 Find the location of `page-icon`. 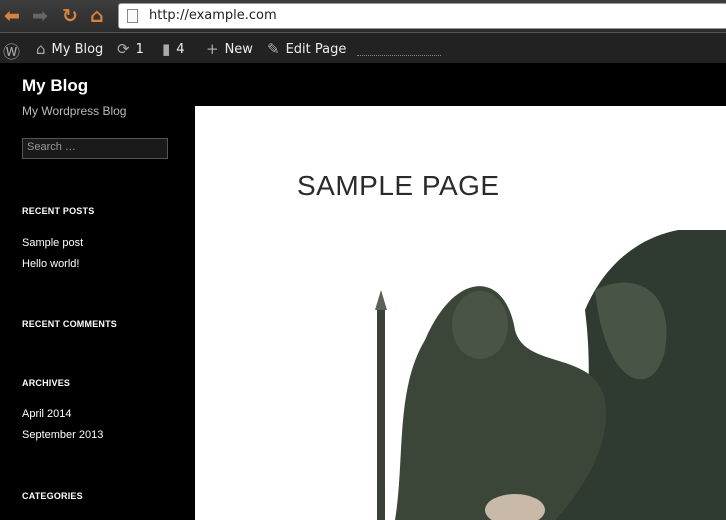

page-icon is located at coordinates (132, 16).